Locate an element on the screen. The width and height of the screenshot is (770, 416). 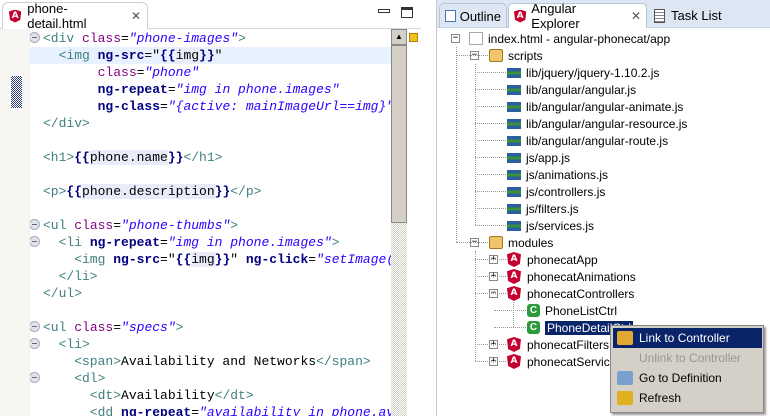
task-list-icon is located at coordinates (659, 15).